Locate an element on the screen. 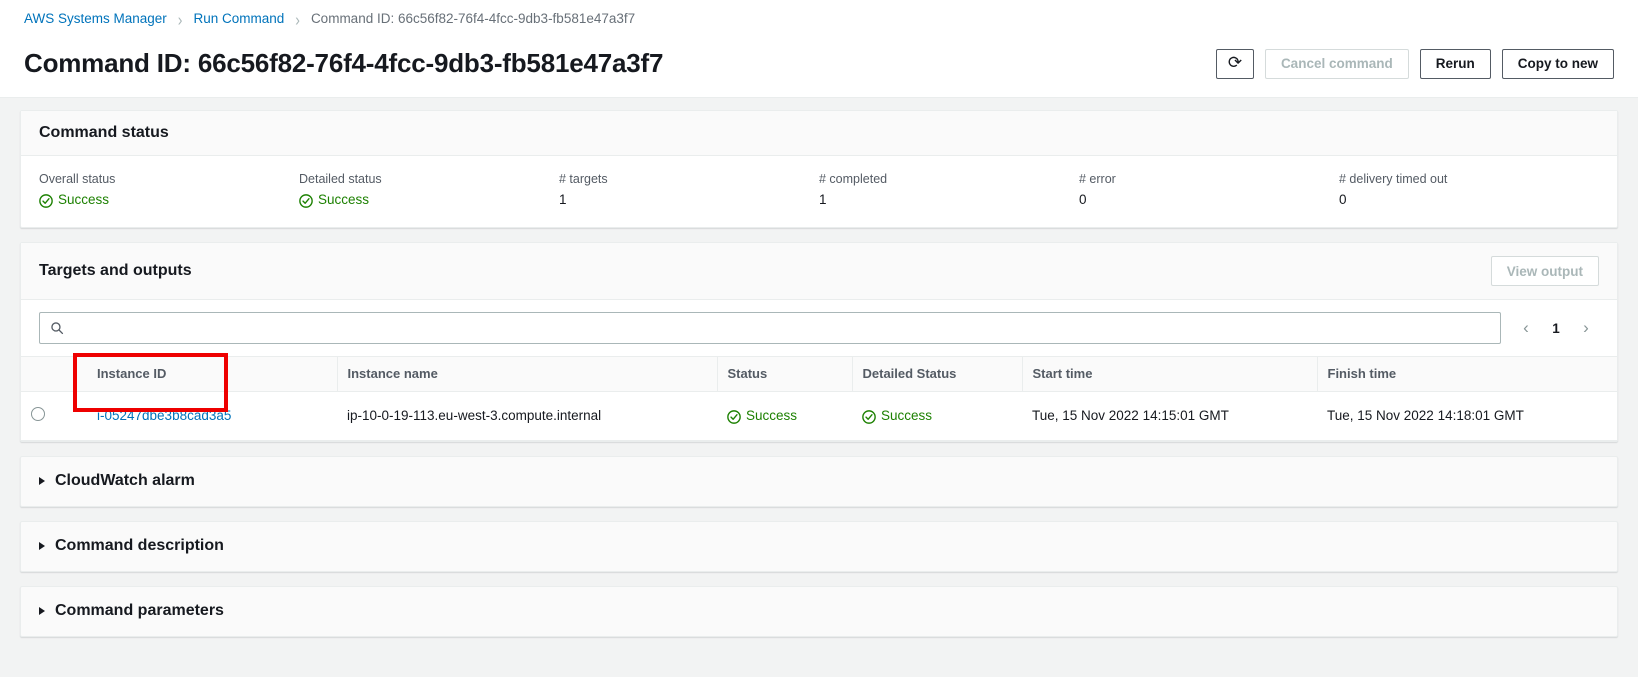 This screenshot has height=677, width=1638. rerun-button: Rerun is located at coordinates (1455, 63).